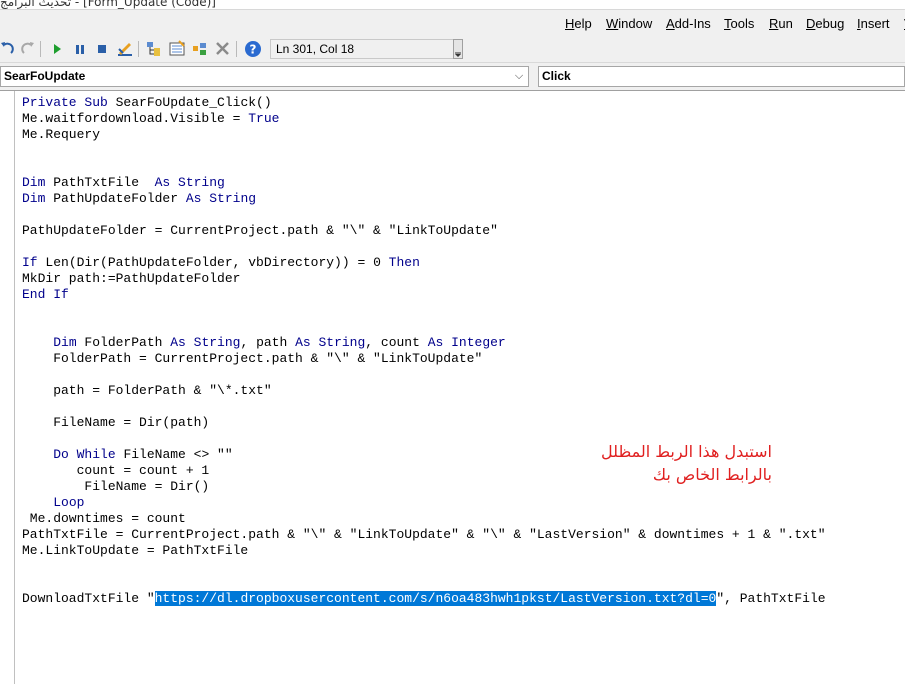 This screenshot has width=905, height=684. I want to click on properties-icon, so click(177, 49).